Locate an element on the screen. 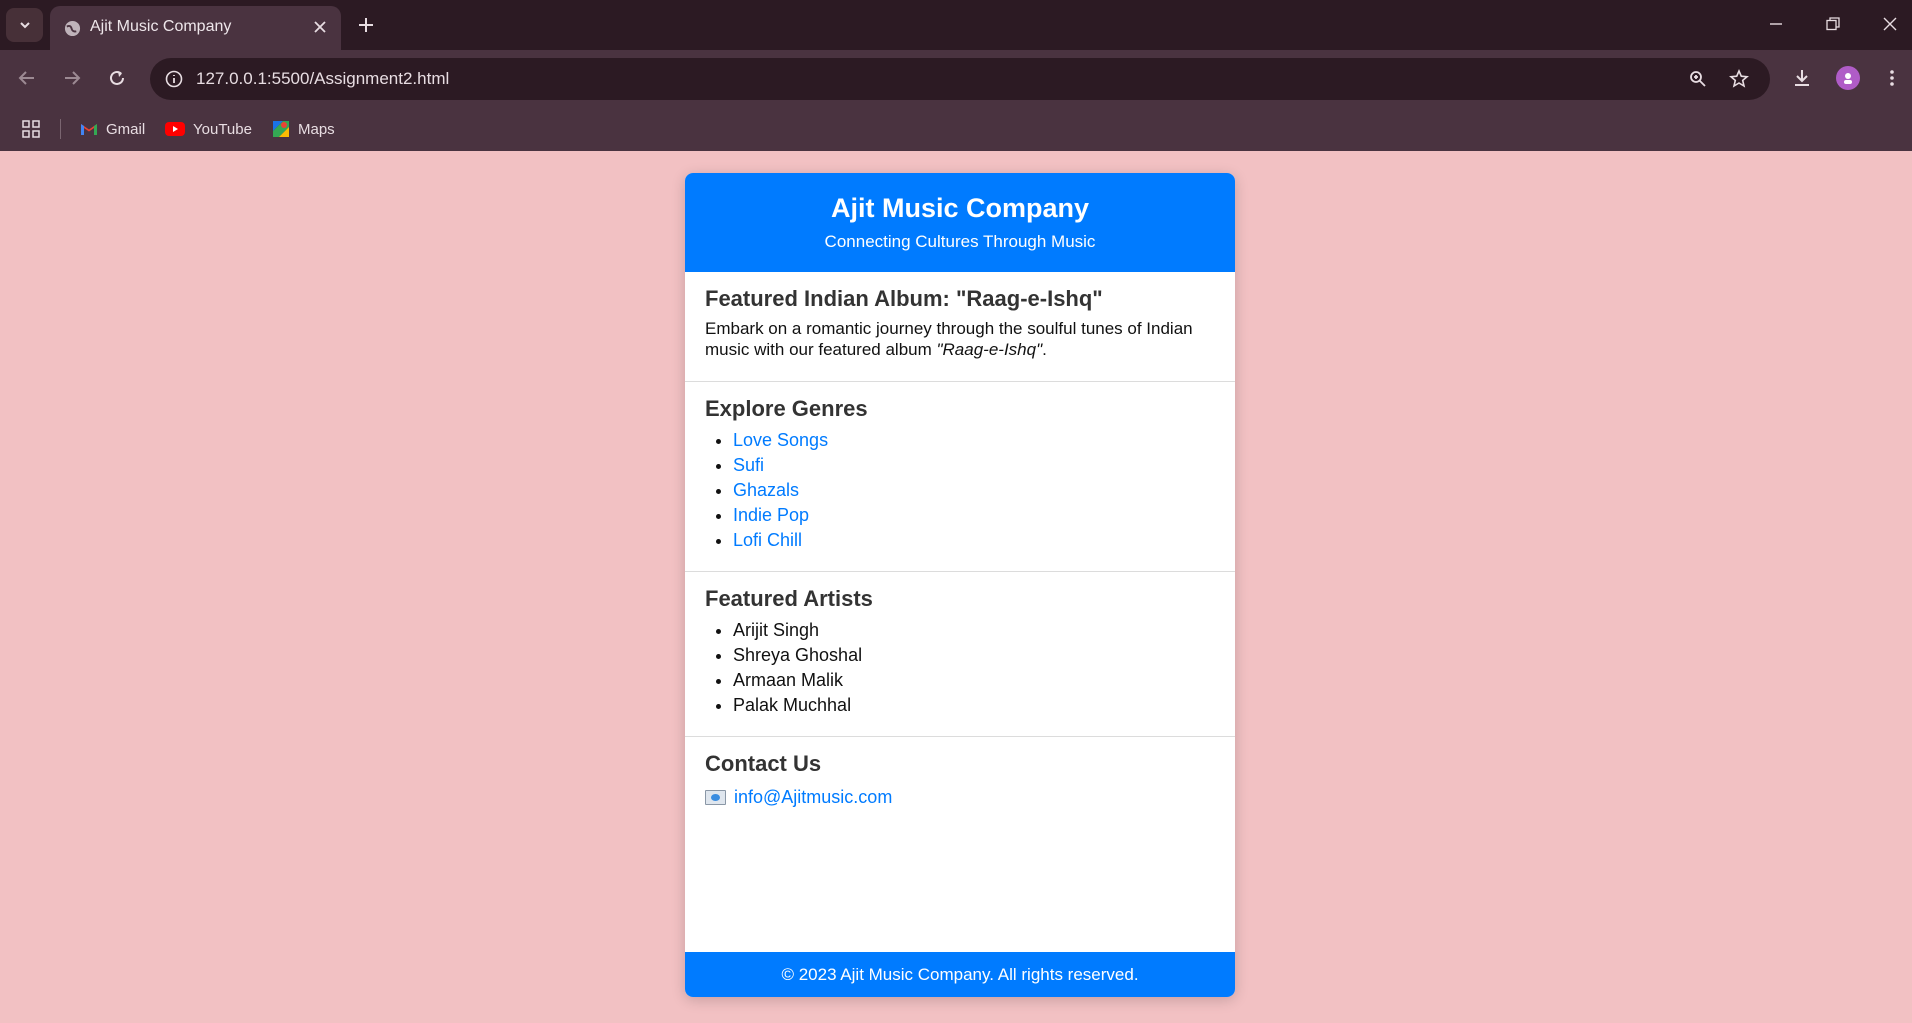 Image resolution: width=1912 pixels, height=1023 pixels. page-subtitle: Connecting Cultures Through Music is located at coordinates (960, 241).